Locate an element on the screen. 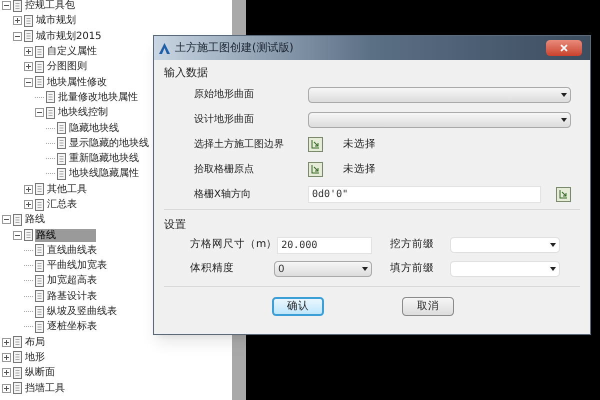 Image resolution: width=600 pixels, height=400 pixels. close-icon is located at coordinates (564, 48).